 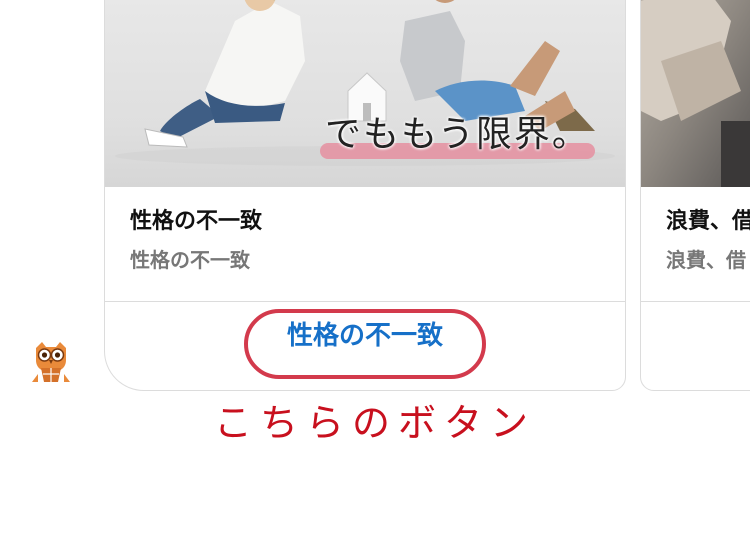 I want to click on card-action-area: 性格の不一致, so click(x=365, y=346).